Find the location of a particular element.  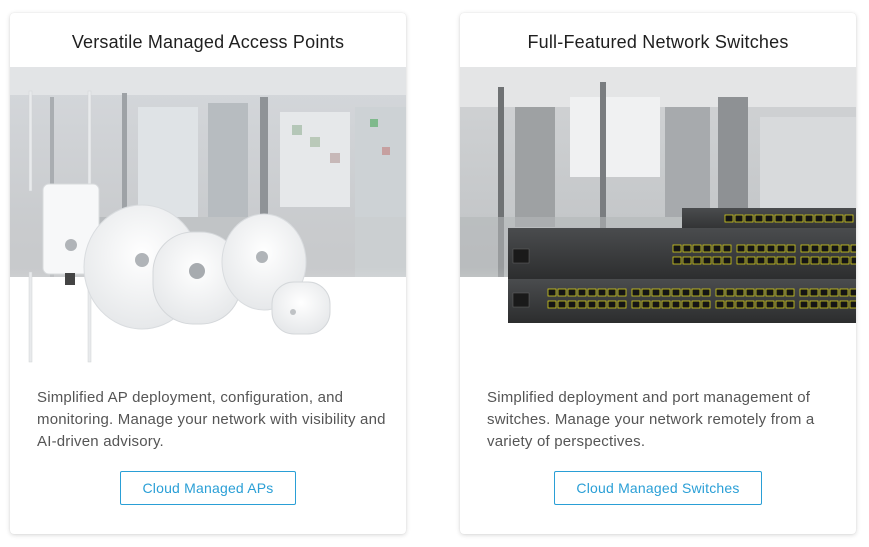

cloud-managed-switches-button: Cloud Managed Switches is located at coordinates (658, 488).